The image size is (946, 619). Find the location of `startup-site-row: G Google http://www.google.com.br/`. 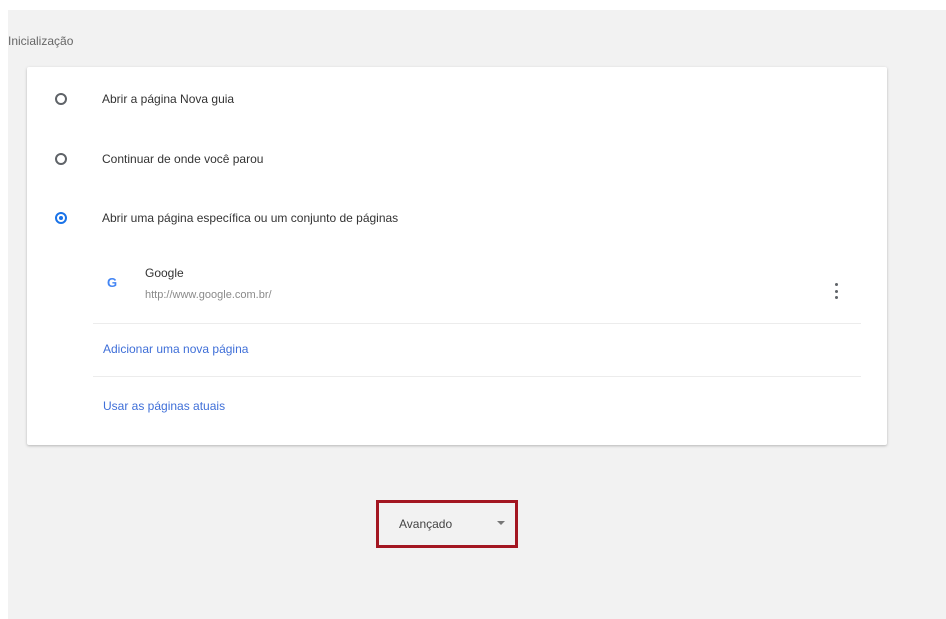

startup-site-row: G Google http://www.google.com.br/ is located at coordinates (477, 291).